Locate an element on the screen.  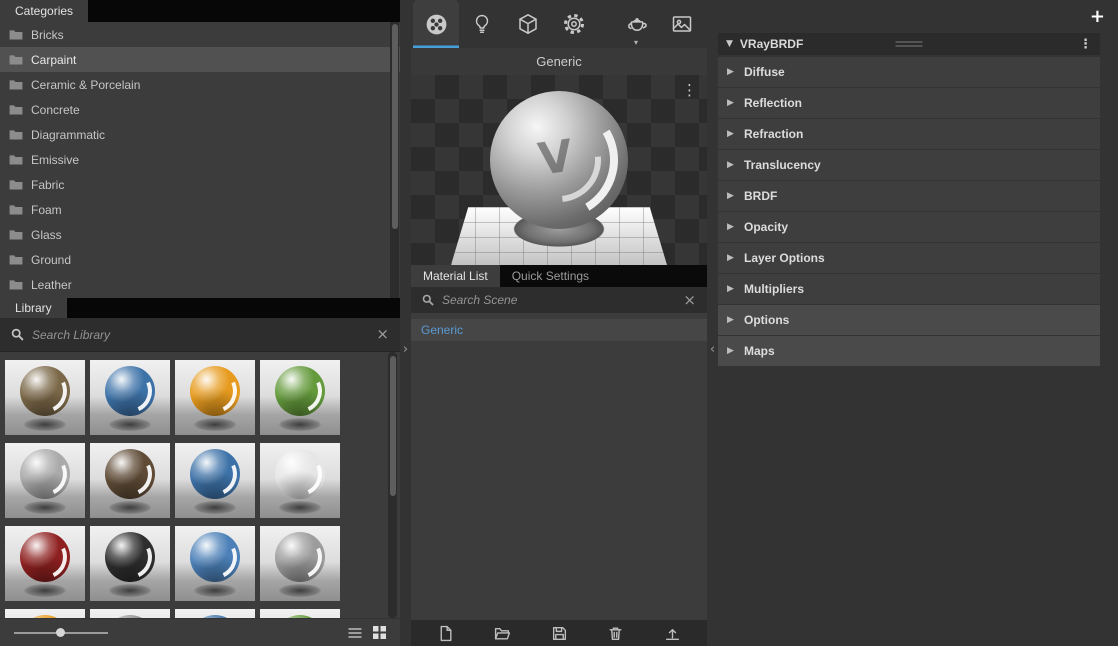
category-row: Foam is located at coordinates (200, 209).